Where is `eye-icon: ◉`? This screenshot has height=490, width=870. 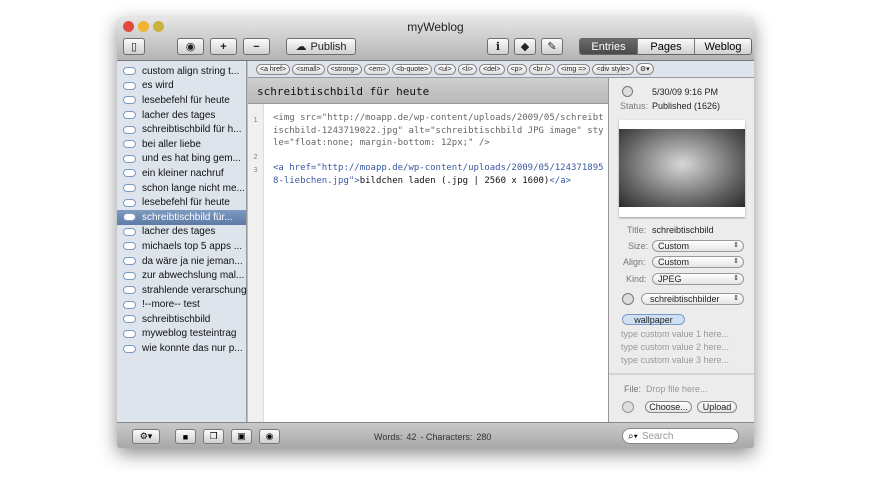 eye-icon: ◉ is located at coordinates (269, 436).